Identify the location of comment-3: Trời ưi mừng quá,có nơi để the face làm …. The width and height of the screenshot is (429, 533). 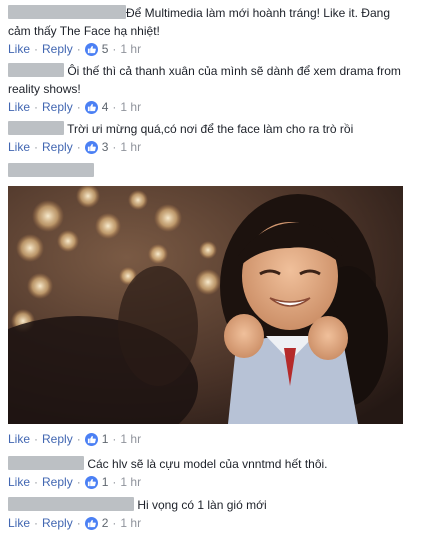
(214, 137).